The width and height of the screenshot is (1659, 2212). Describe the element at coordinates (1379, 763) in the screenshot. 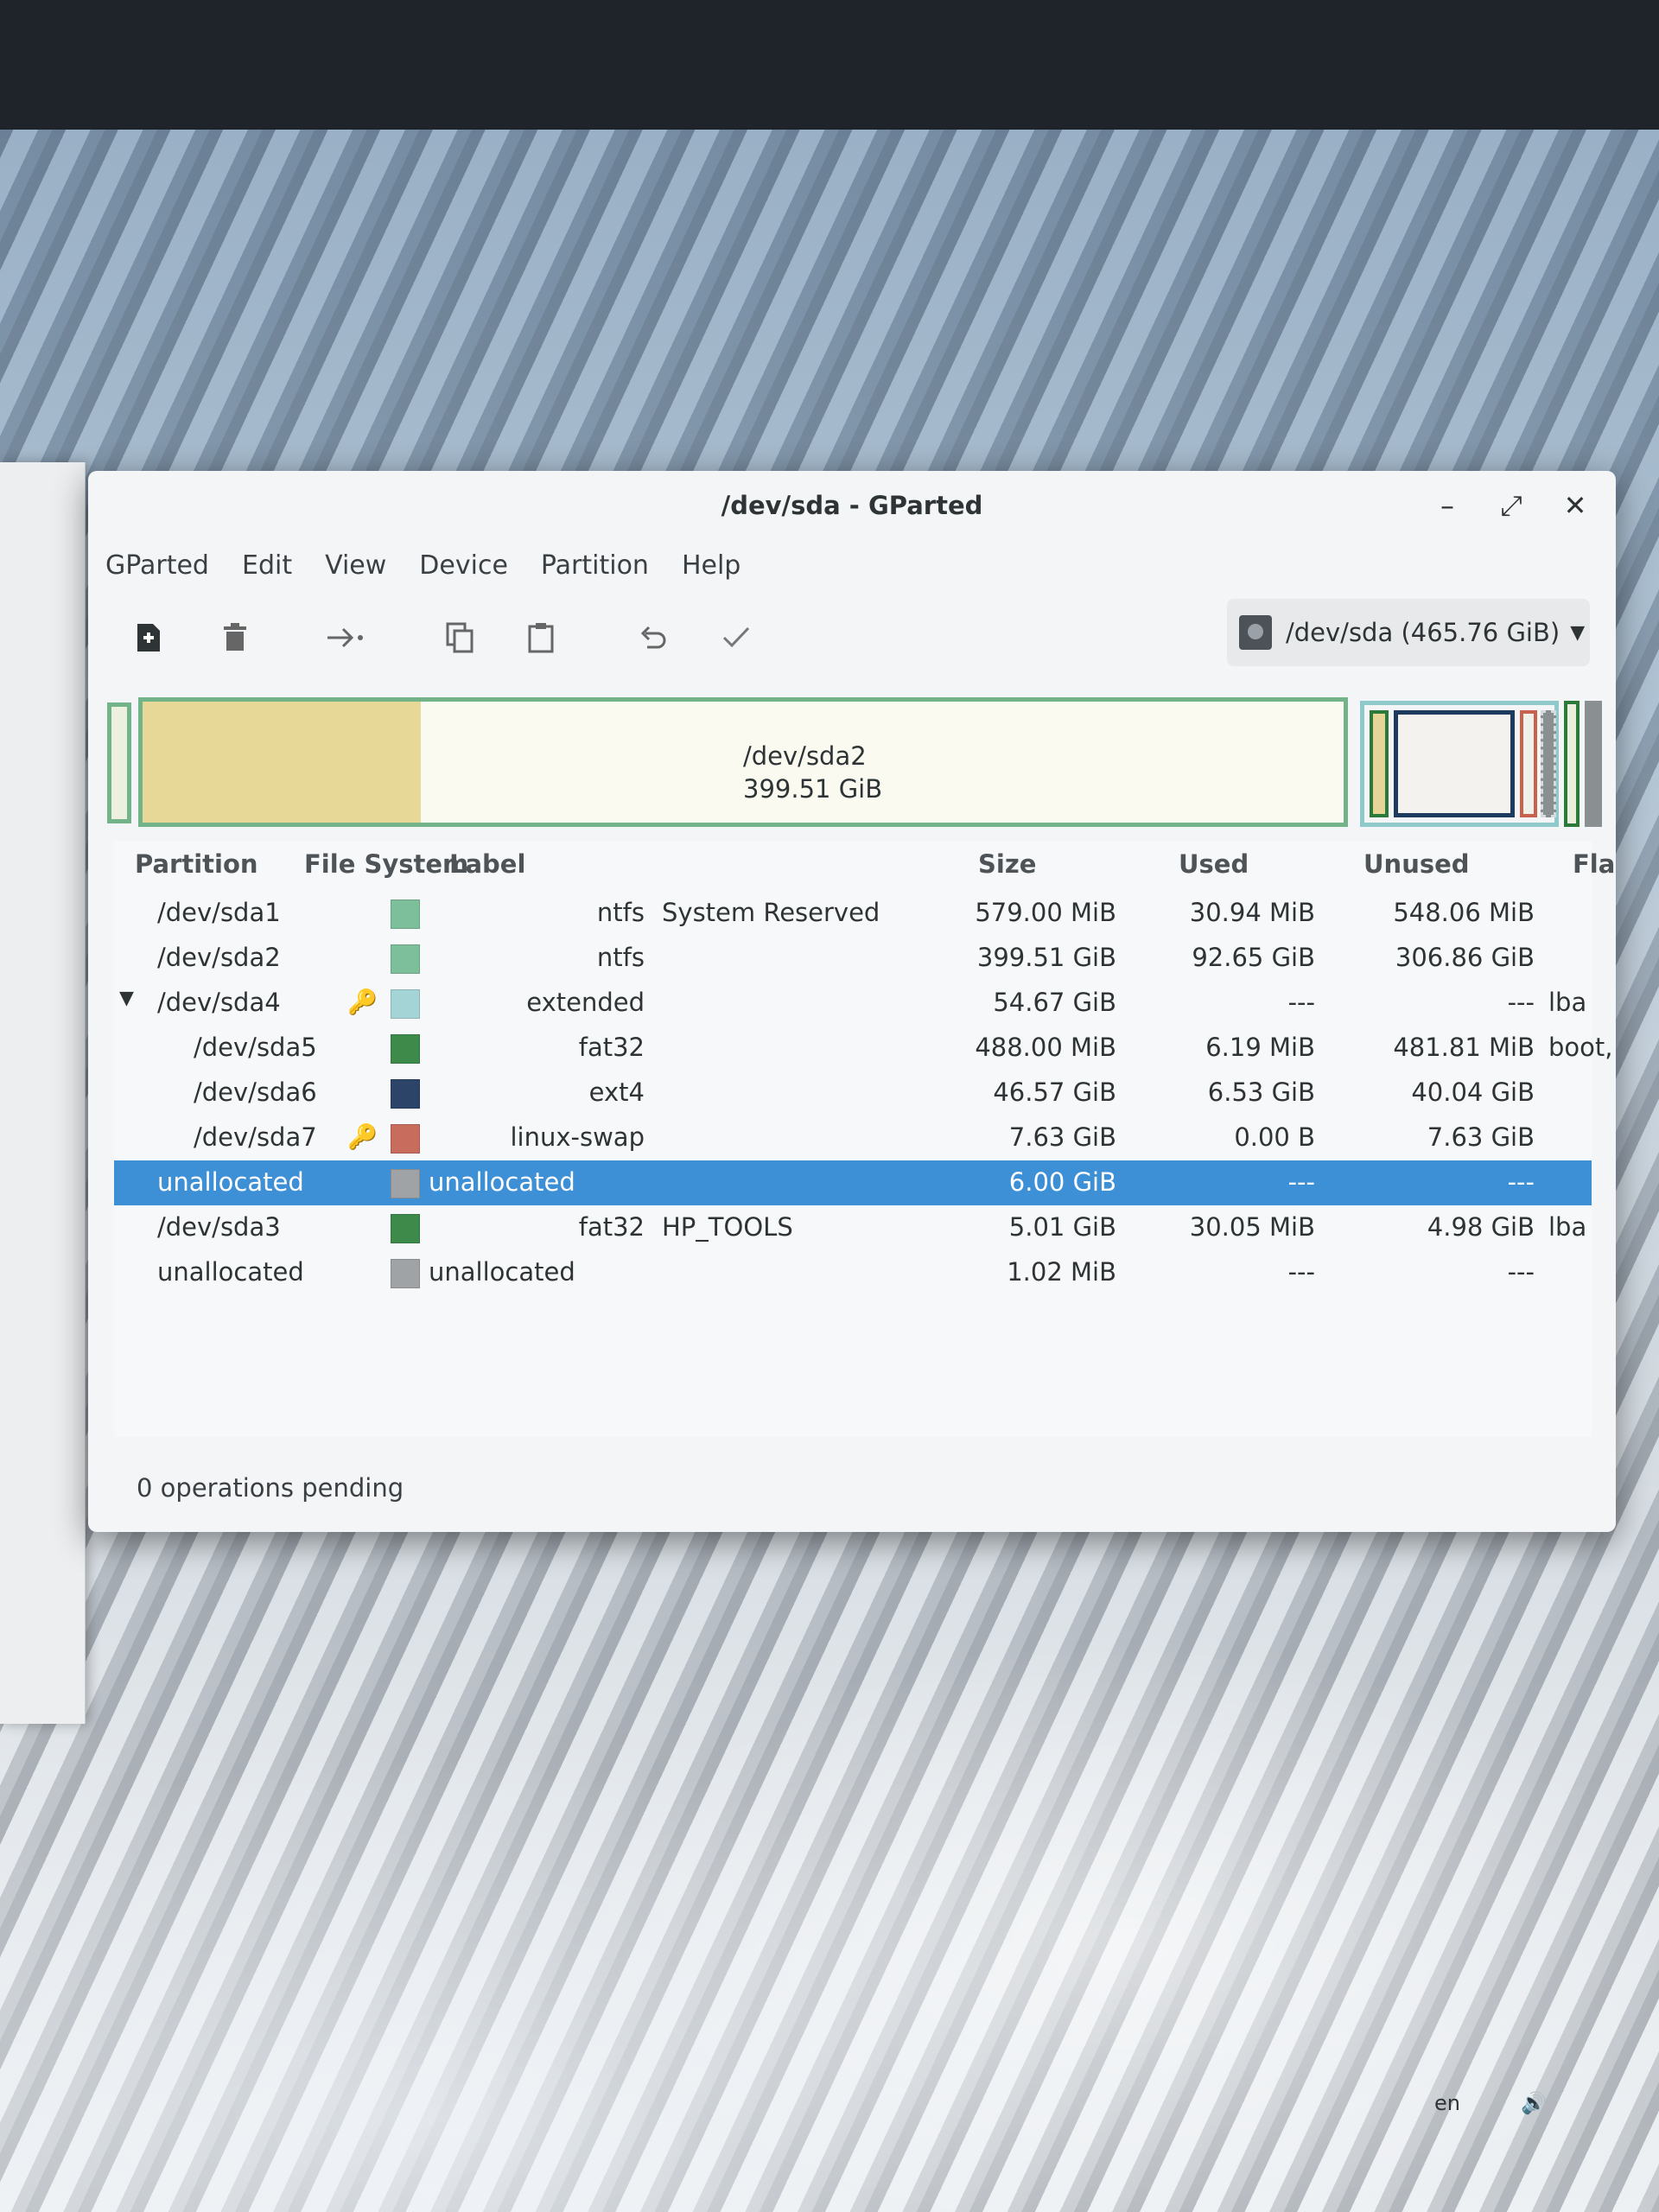

I see `disk-map-sda5` at that location.